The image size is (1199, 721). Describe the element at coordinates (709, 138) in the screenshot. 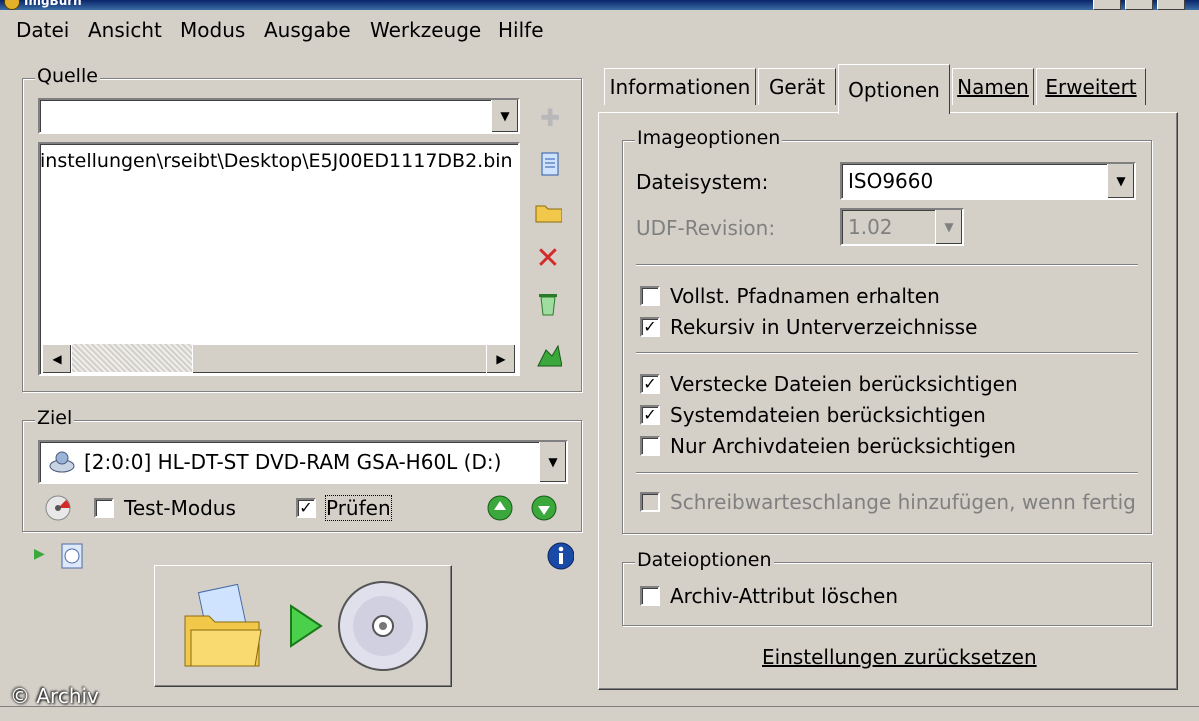

I see `image-options-label: Imageoptionen` at that location.